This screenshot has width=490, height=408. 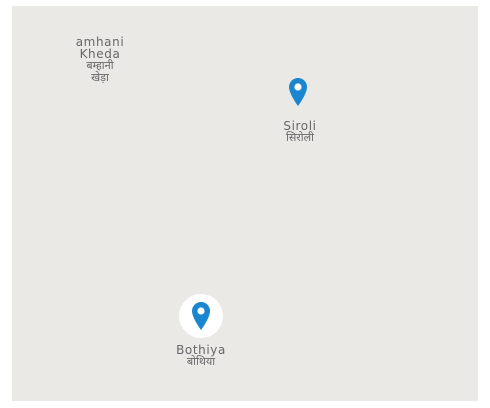 I want to click on place-name-hi: बोथिया, so click(x=201, y=361).